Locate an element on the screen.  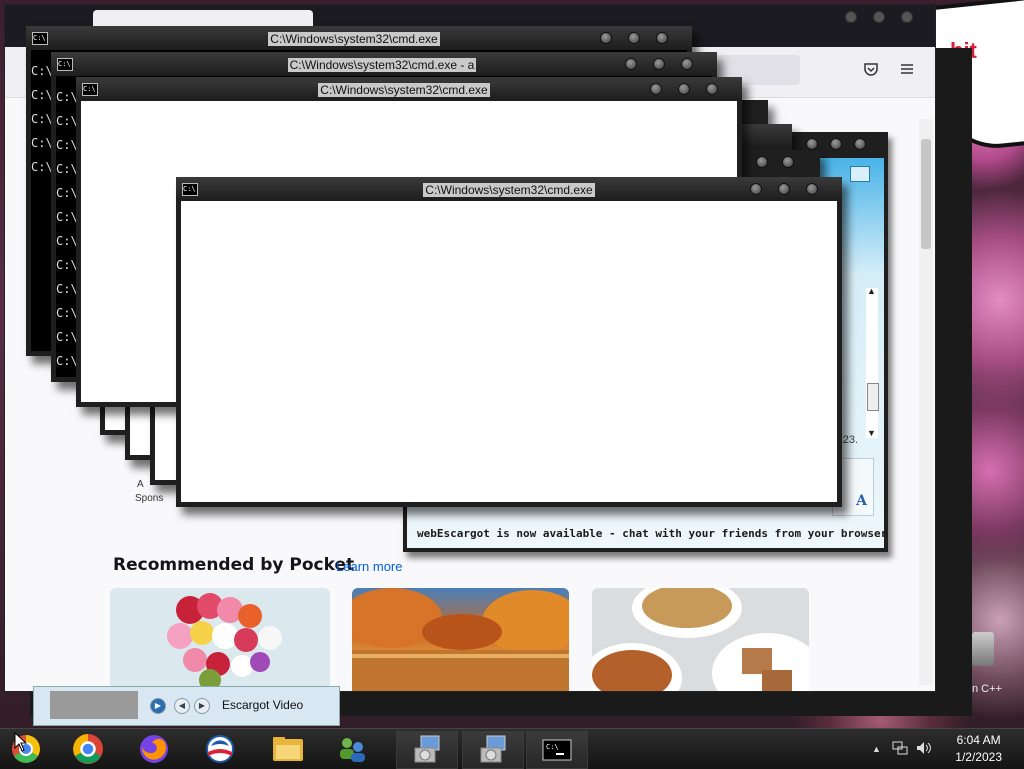
previous-icon: ◀ is located at coordinates (182, 706).